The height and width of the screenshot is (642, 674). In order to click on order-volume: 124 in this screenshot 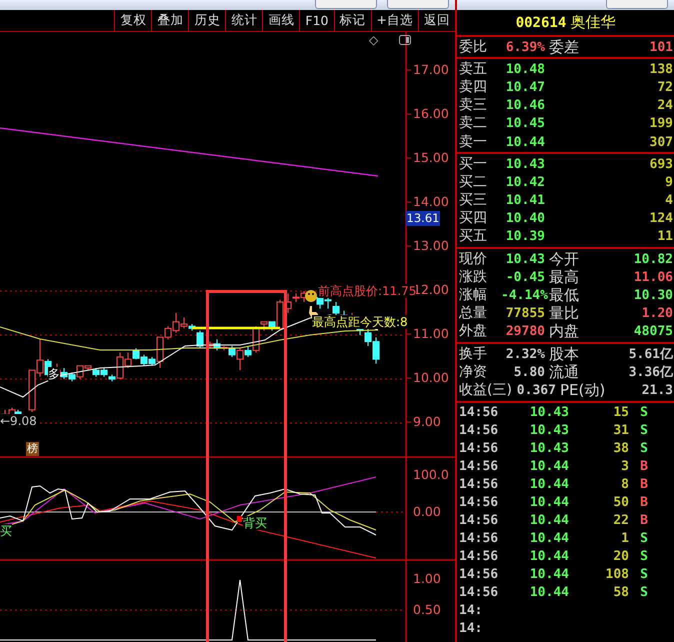, I will do `click(662, 218)`.